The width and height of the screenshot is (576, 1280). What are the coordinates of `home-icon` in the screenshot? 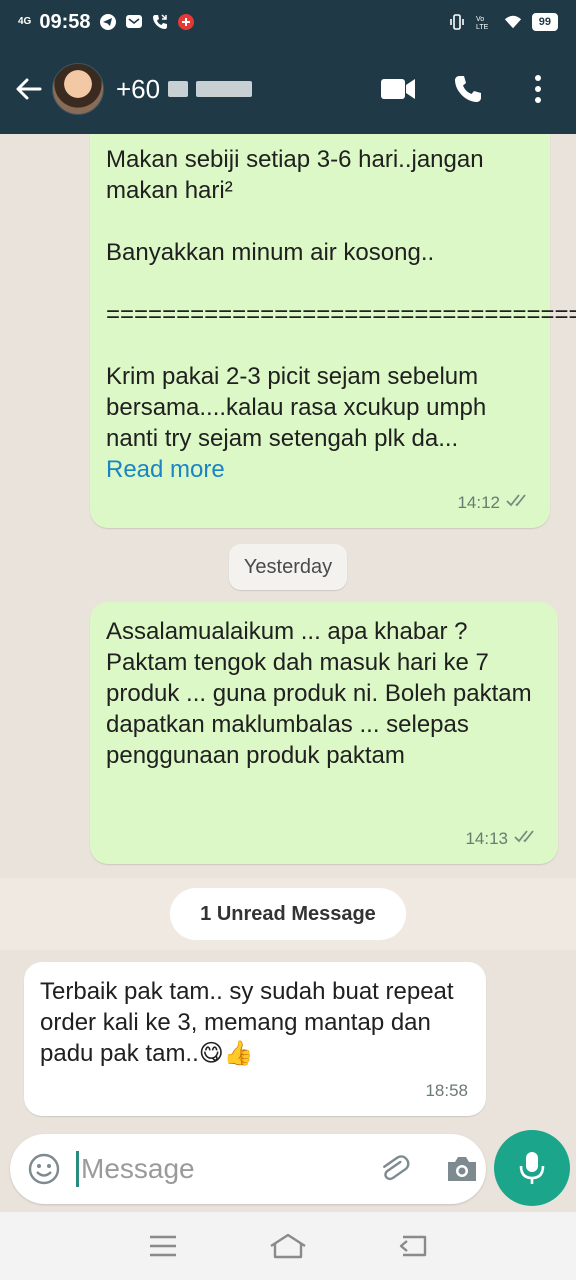 It's located at (288, 1246).